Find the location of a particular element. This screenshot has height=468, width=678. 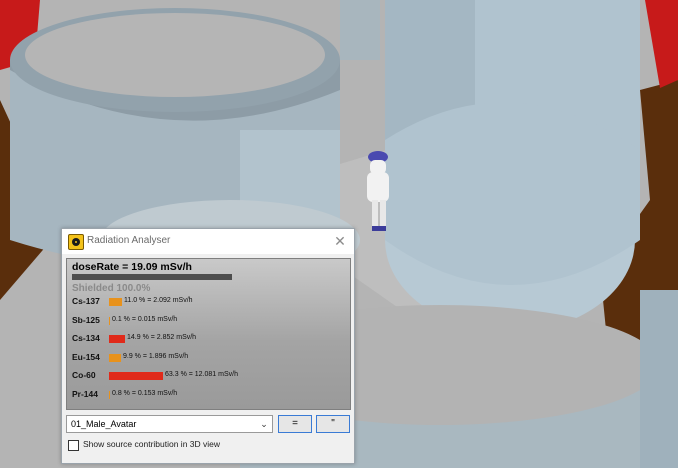

isotope-name: Sb-125 is located at coordinates (86, 319).